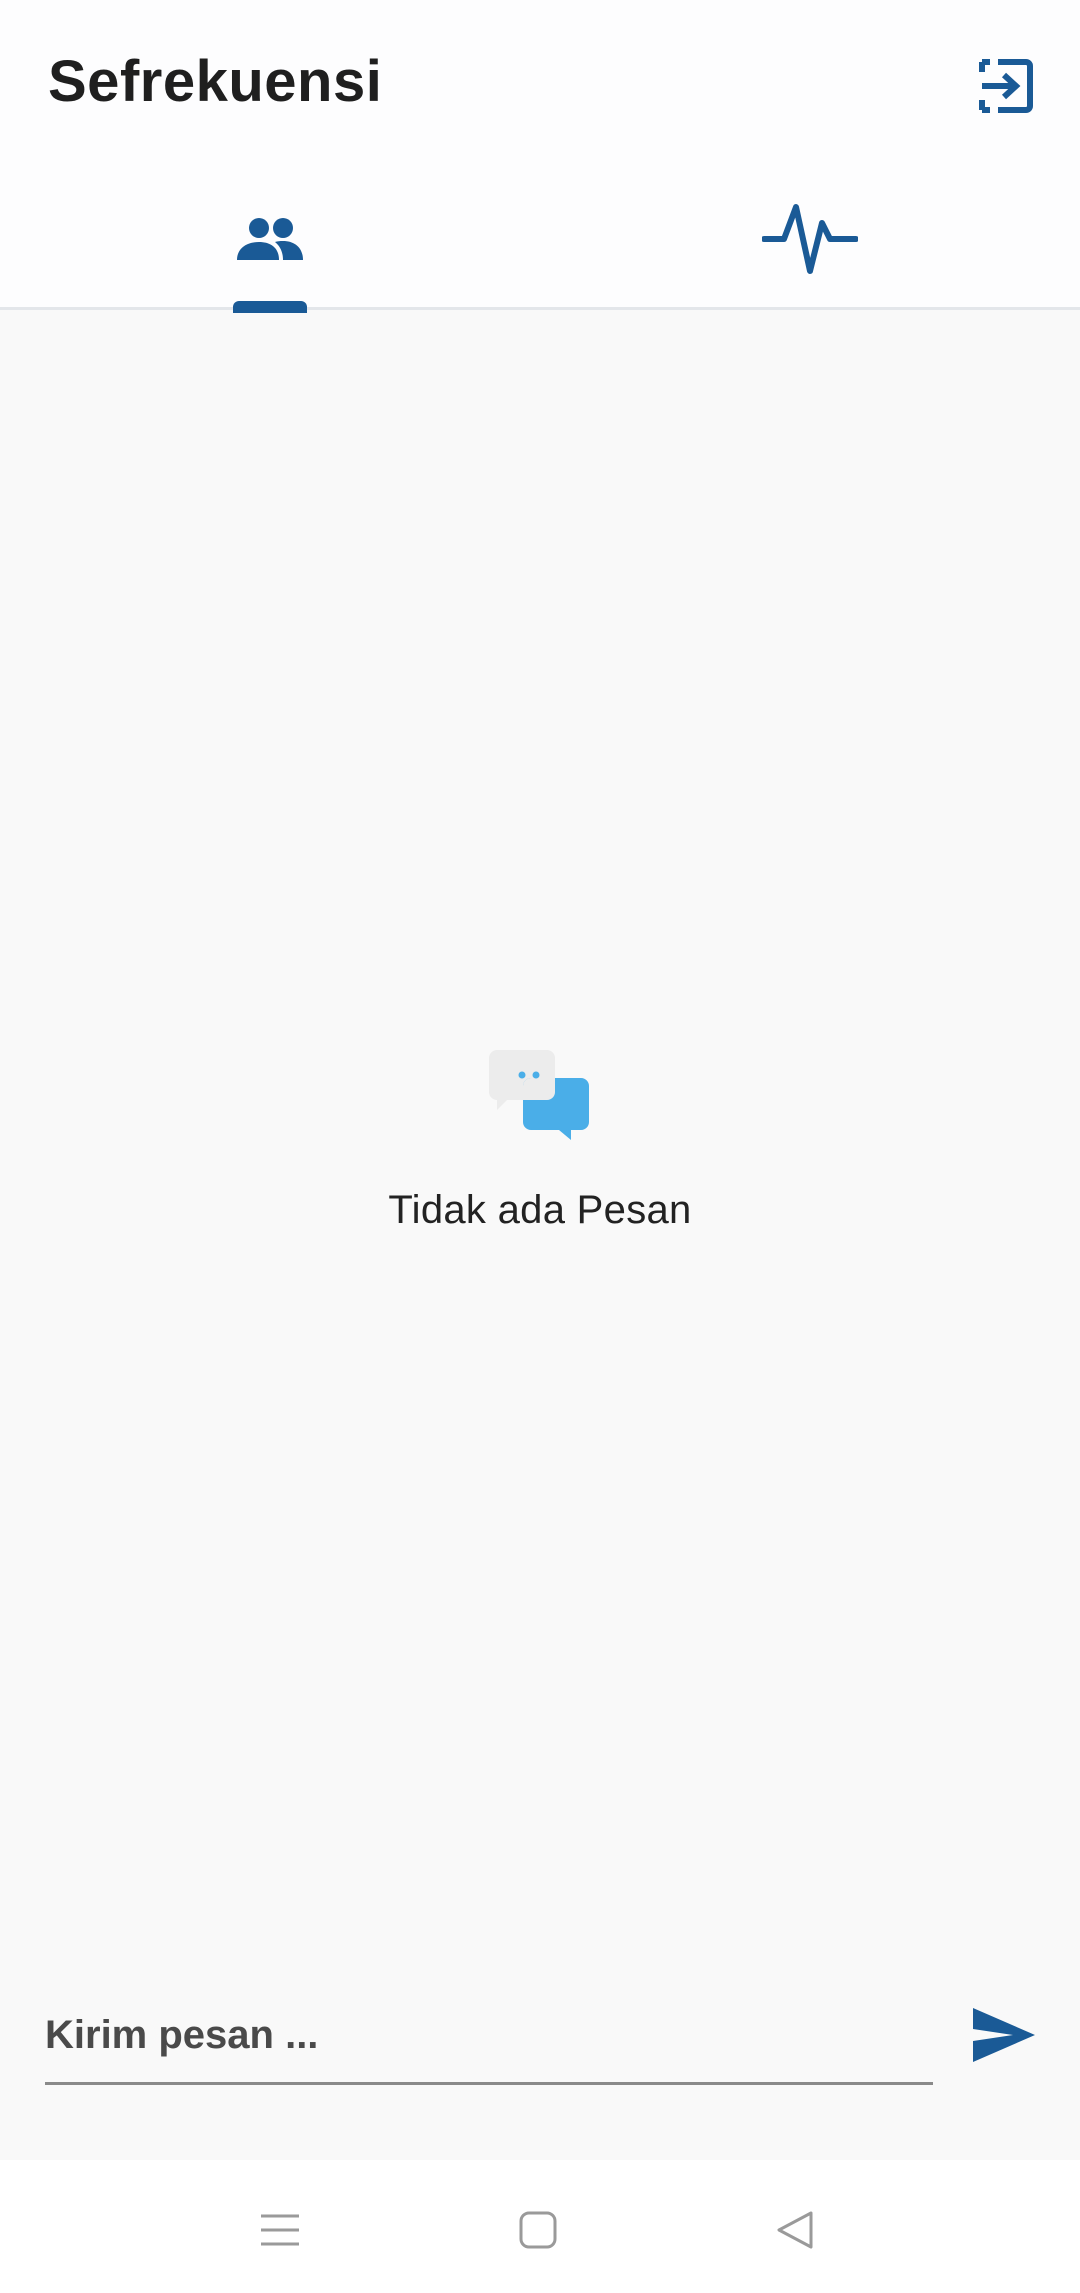  I want to click on back-icon, so click(795, 2230).